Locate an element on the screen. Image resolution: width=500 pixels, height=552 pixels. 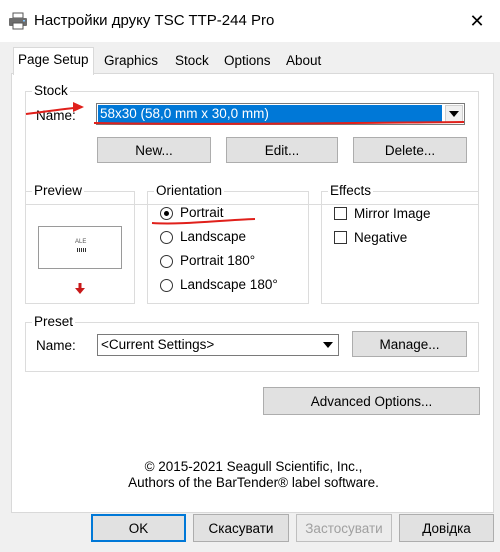
stock-name-combo: 58x30 (58,0 mm x 30,0 mm) is located at coordinates (280, 114).